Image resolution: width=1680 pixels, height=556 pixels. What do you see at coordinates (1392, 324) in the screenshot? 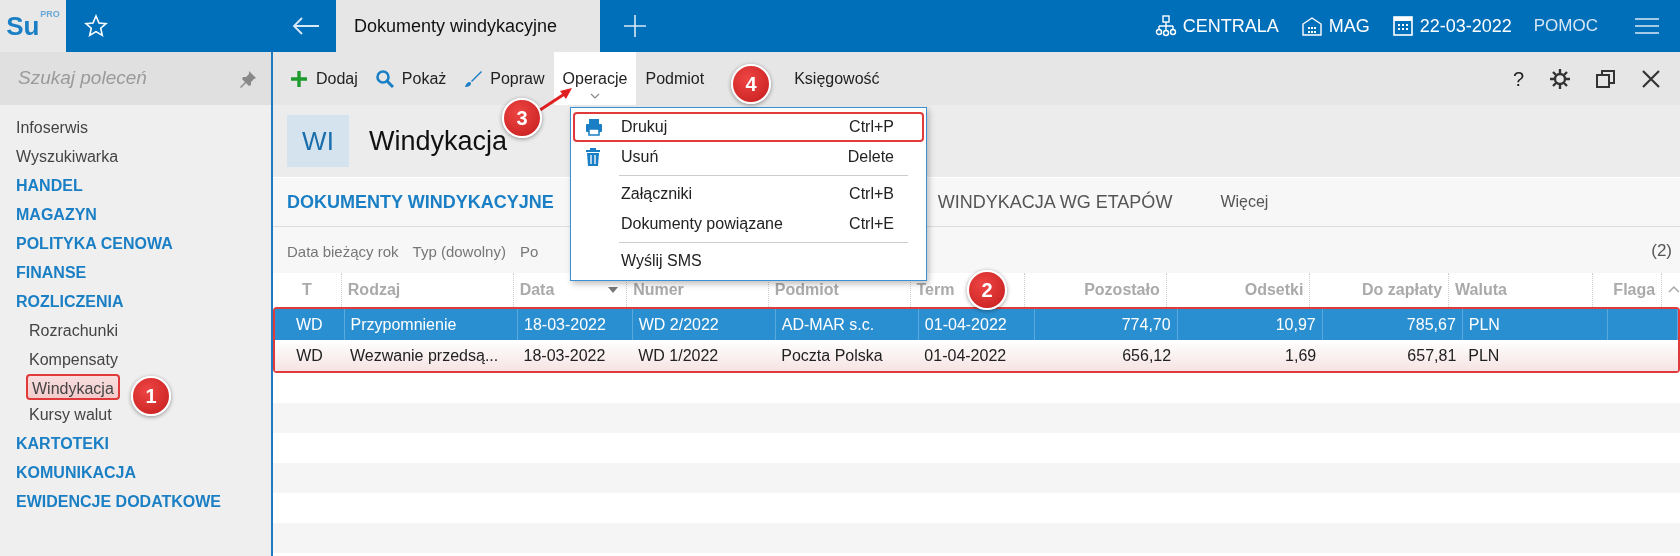
I see `table-cell: 785,67` at bounding box center [1392, 324].